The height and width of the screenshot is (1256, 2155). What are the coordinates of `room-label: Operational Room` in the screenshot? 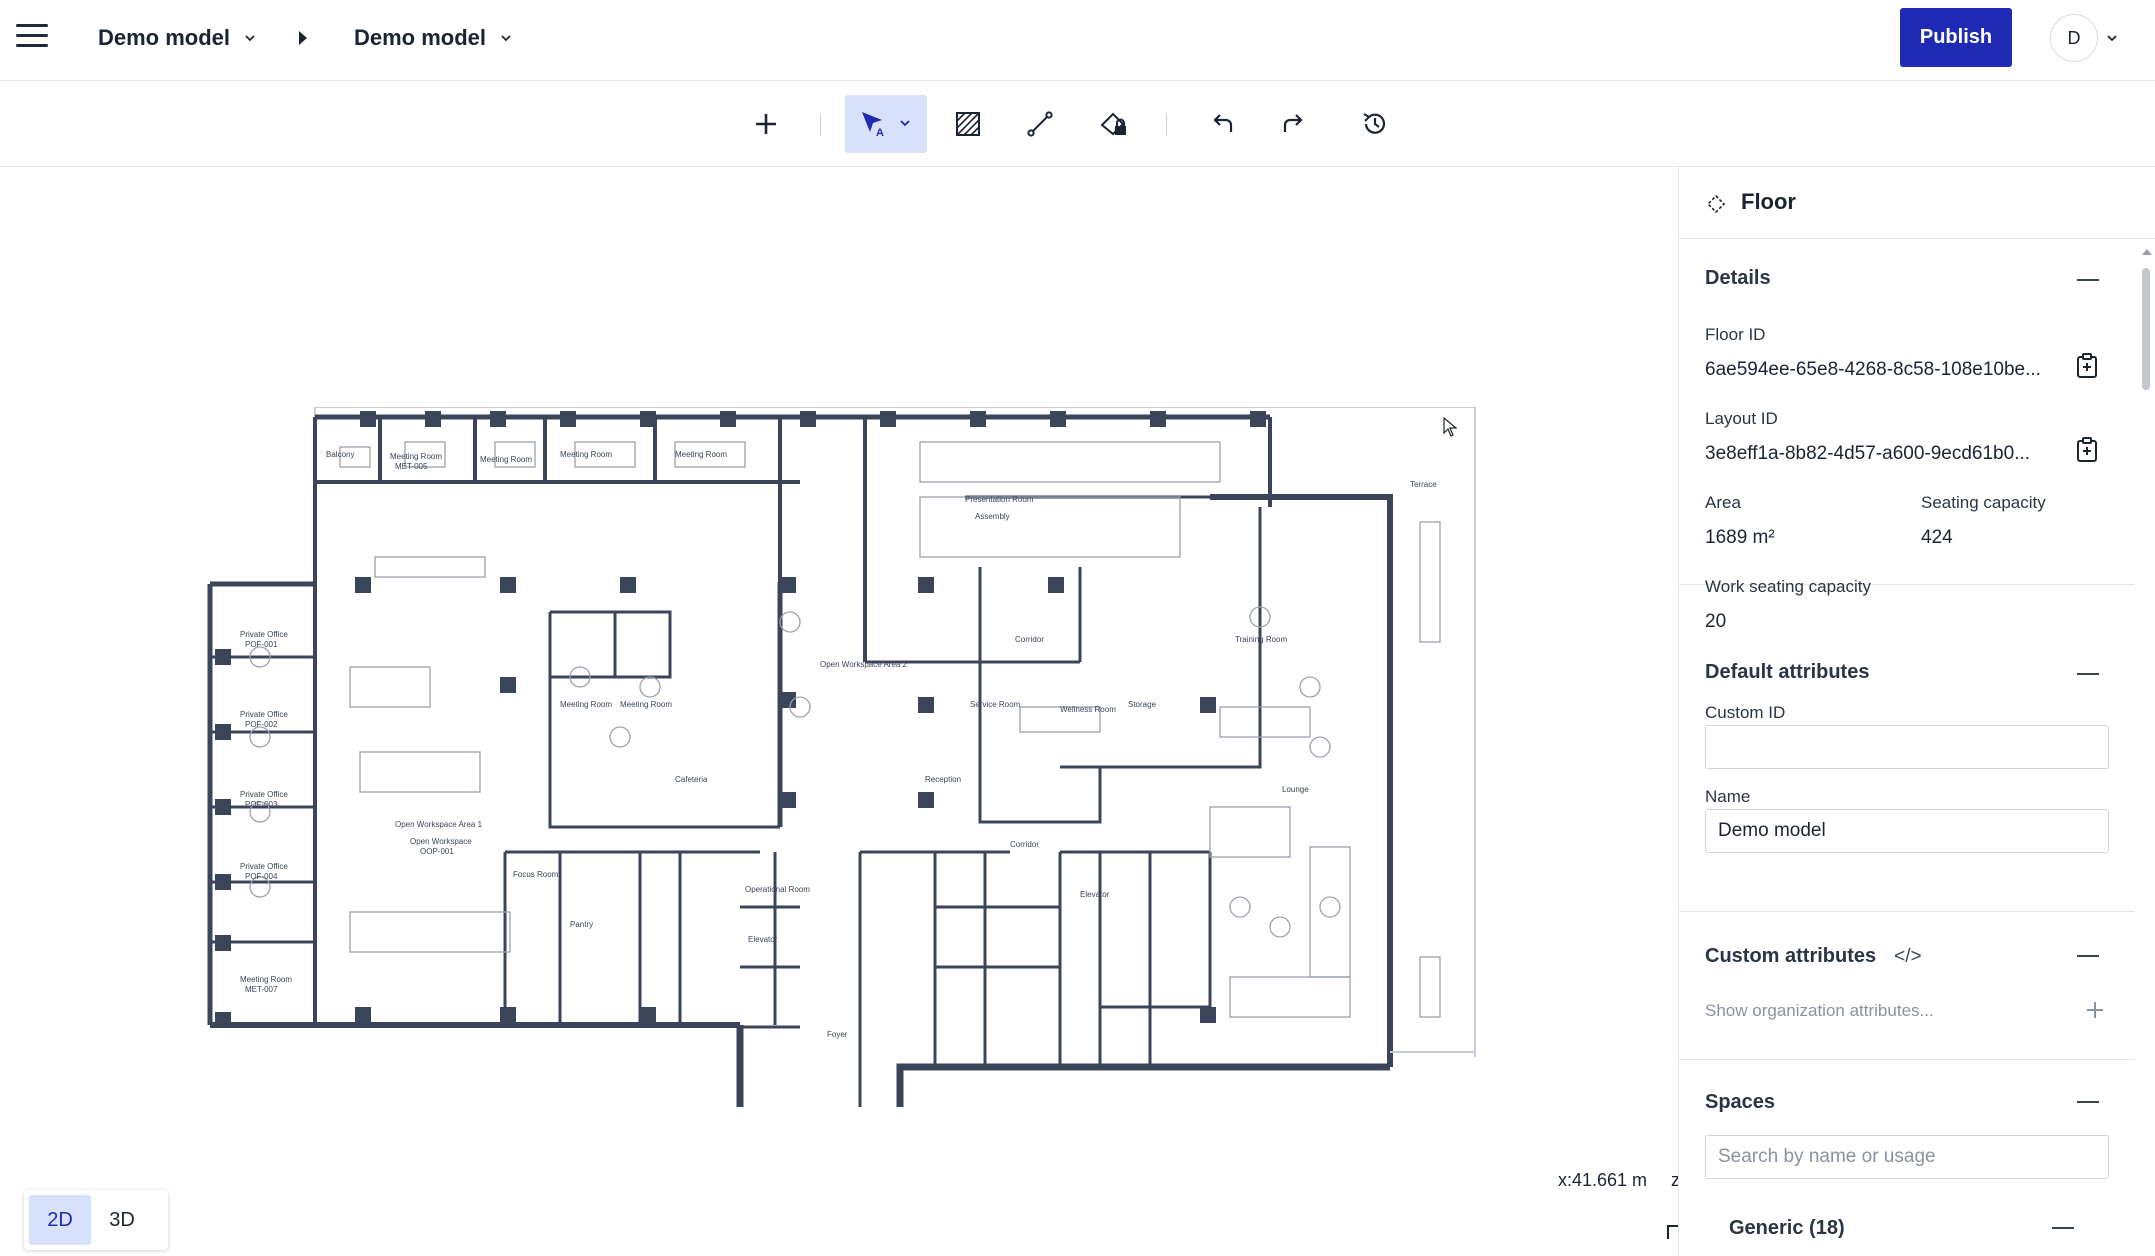 It's located at (777, 889).